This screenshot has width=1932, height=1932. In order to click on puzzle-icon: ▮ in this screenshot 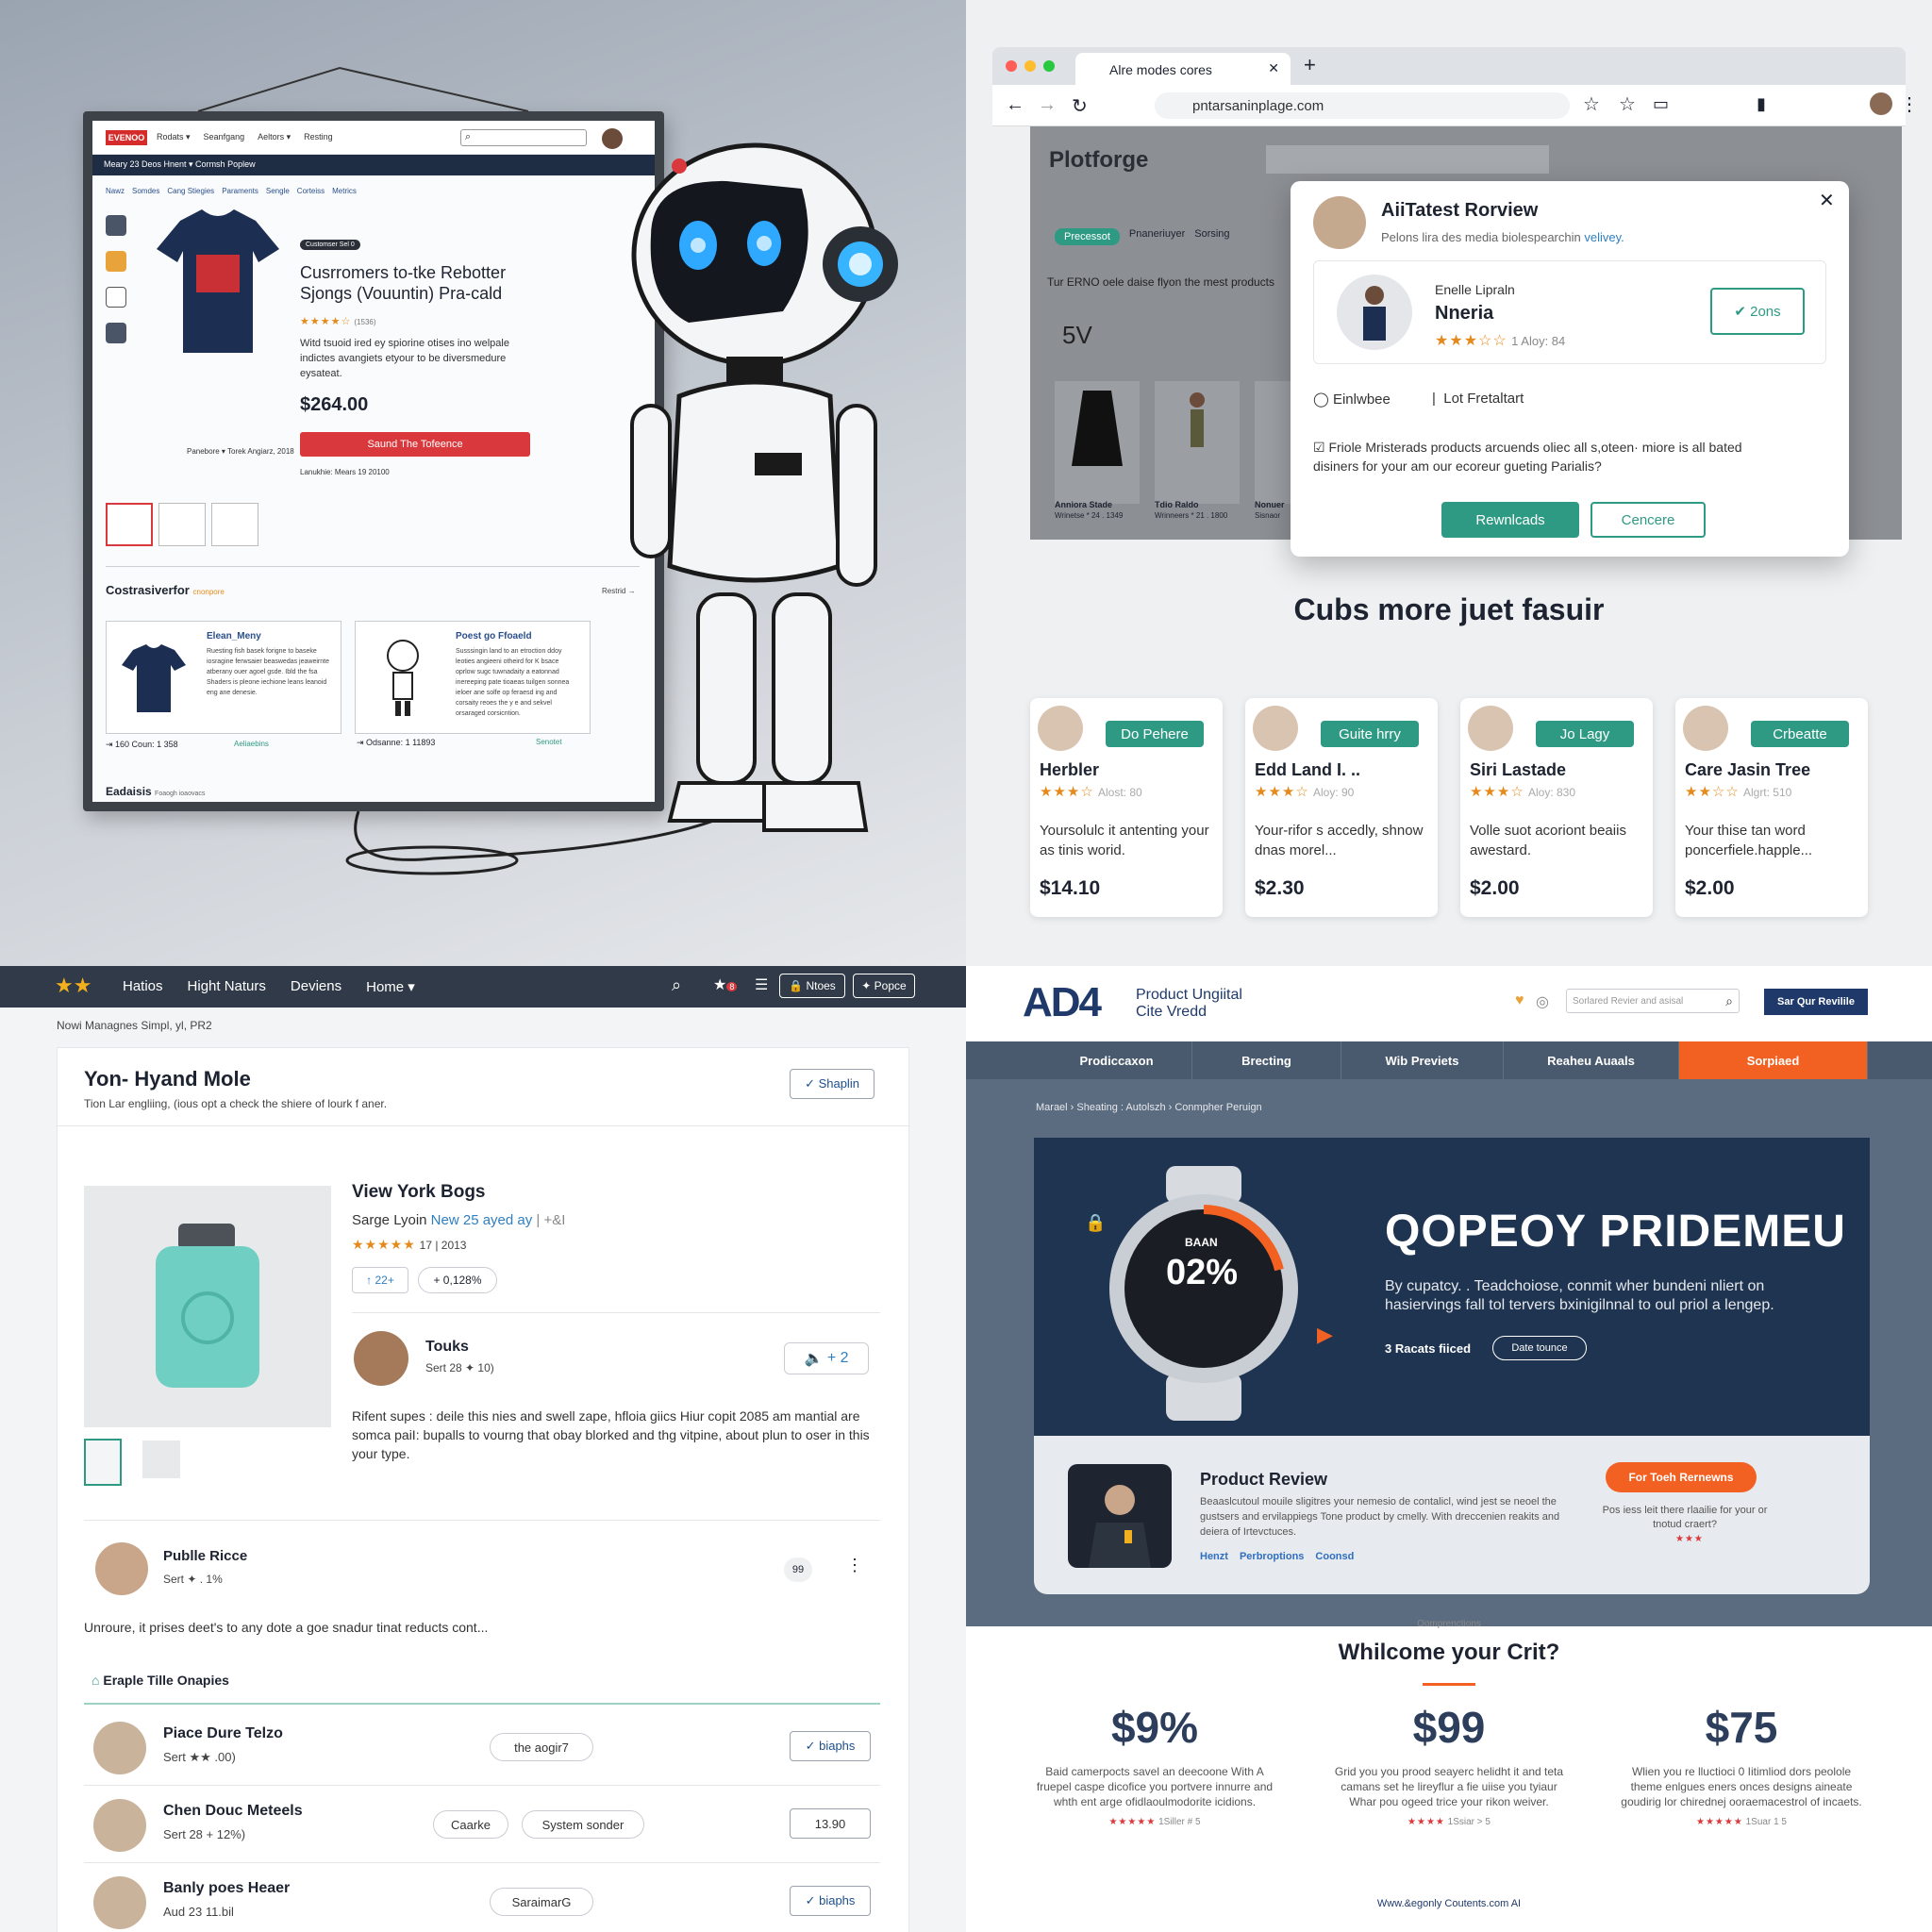, I will do `click(1762, 104)`.